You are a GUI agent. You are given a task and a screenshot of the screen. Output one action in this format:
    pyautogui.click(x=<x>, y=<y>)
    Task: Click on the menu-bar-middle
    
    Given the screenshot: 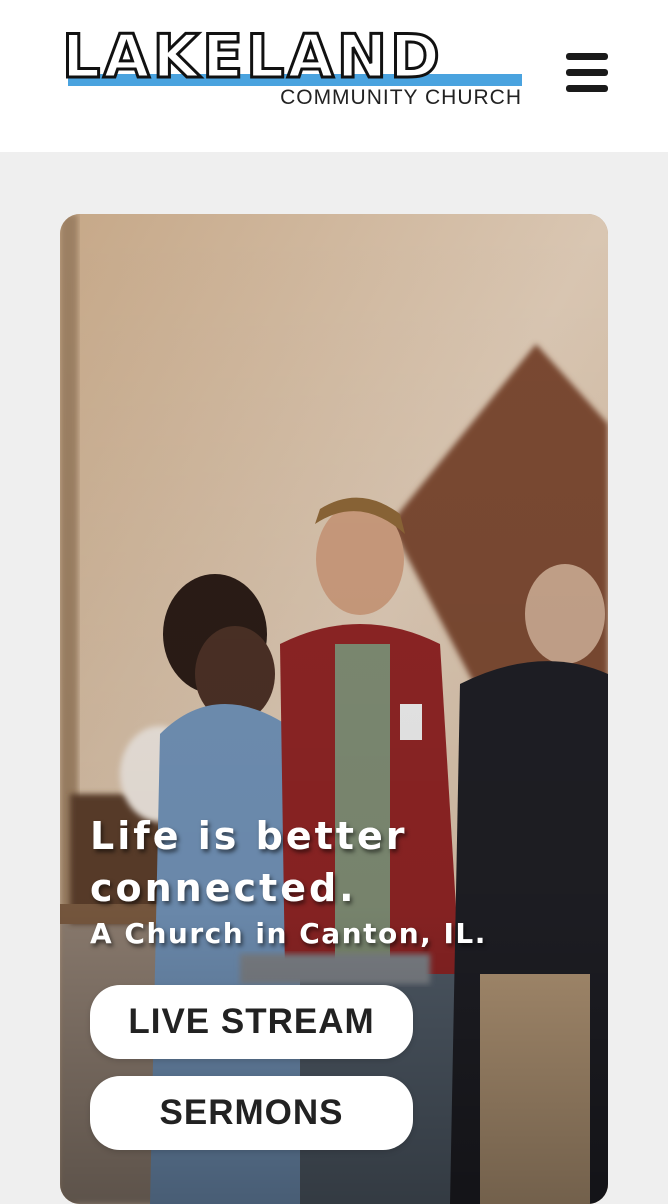 What is the action you would take?
    pyautogui.click(x=587, y=72)
    